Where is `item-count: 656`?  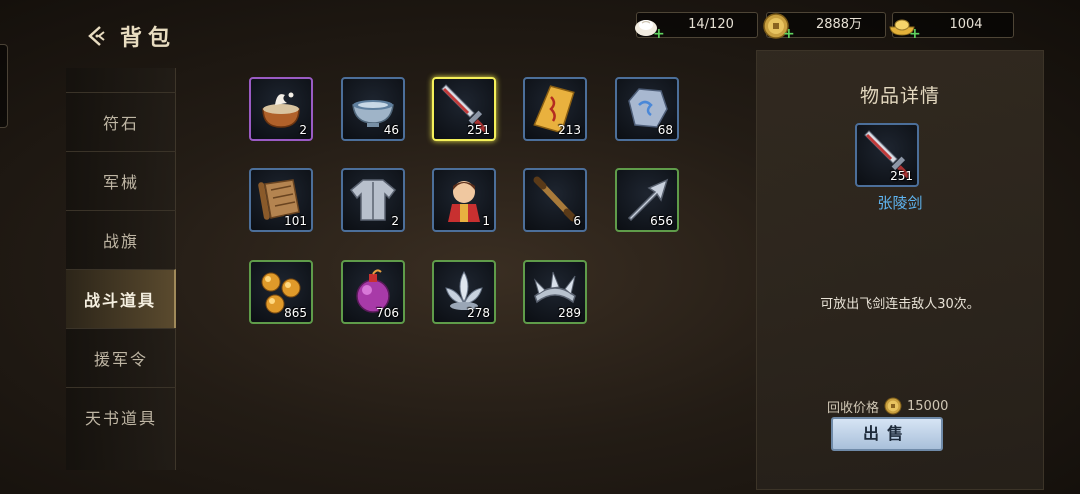
item-count: 656 is located at coordinates (661, 221).